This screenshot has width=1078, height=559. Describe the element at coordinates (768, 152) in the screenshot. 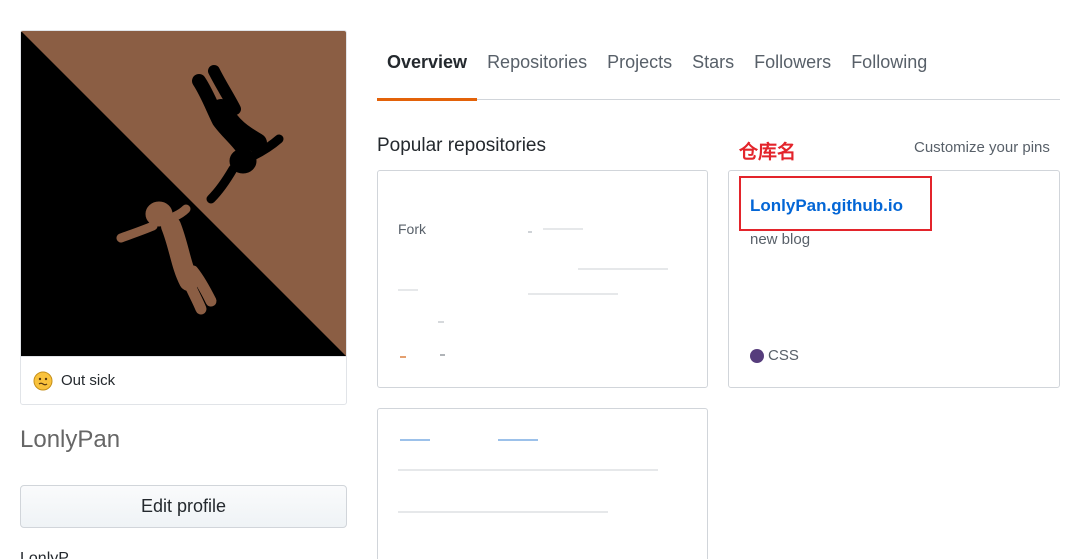

I see `annotation-label: 仓库名` at that location.